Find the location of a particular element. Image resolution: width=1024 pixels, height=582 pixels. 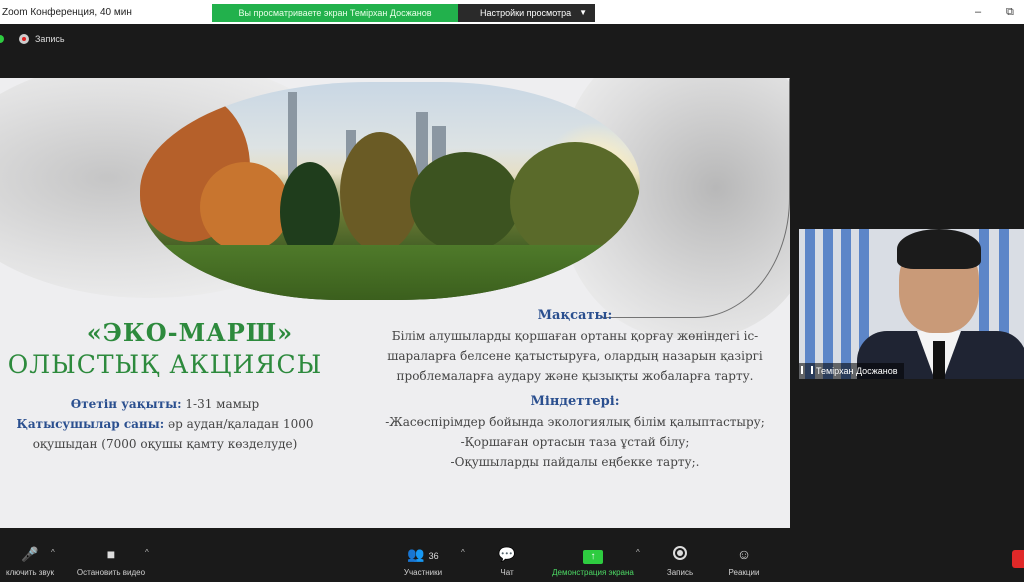

record-button: Запись is located at coordinates (680, 558).